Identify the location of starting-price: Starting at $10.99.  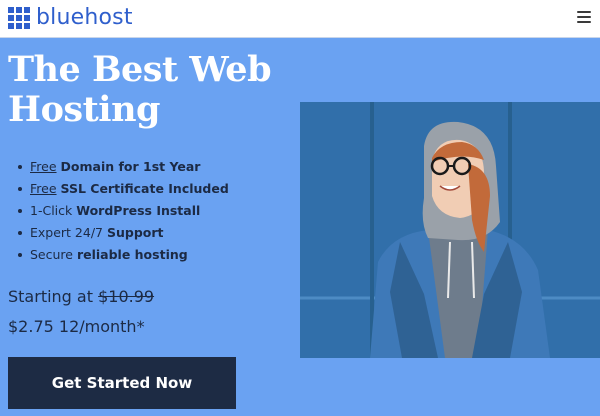
(81, 296).